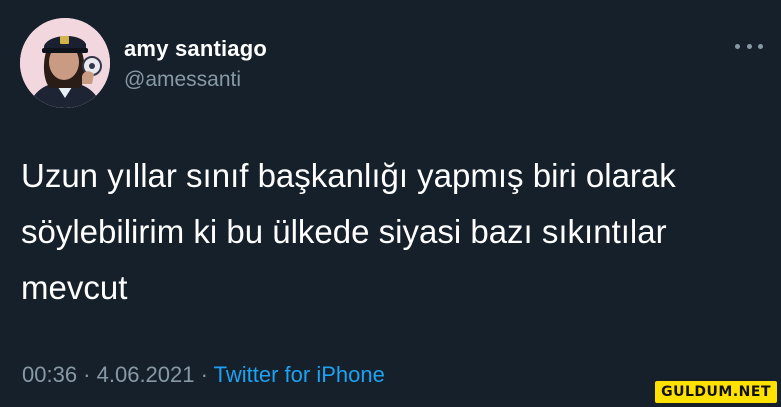  Describe the element at coordinates (195, 49) in the screenshot. I see `display-name: amy santiago` at that location.